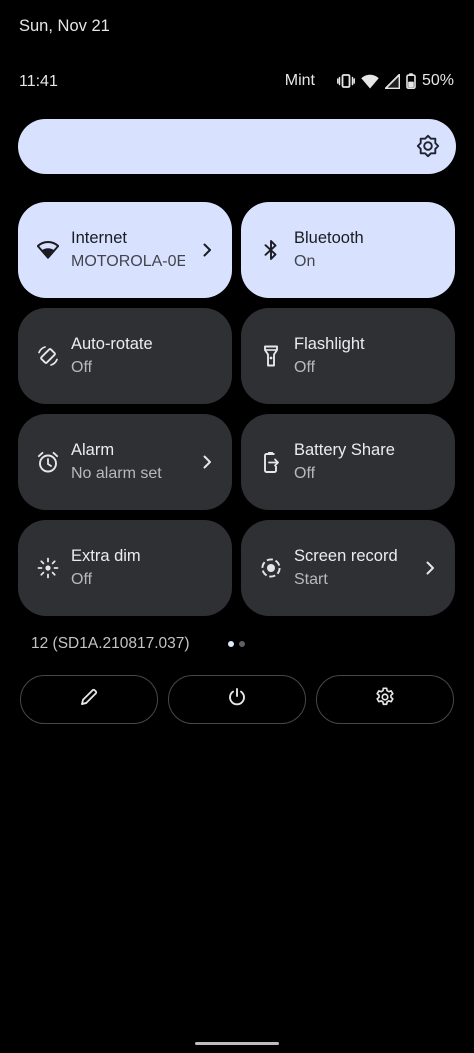 Image resolution: width=474 pixels, height=1053 pixels. Describe the element at coordinates (48, 568) in the screenshot. I see `extra-dim-icon` at that location.